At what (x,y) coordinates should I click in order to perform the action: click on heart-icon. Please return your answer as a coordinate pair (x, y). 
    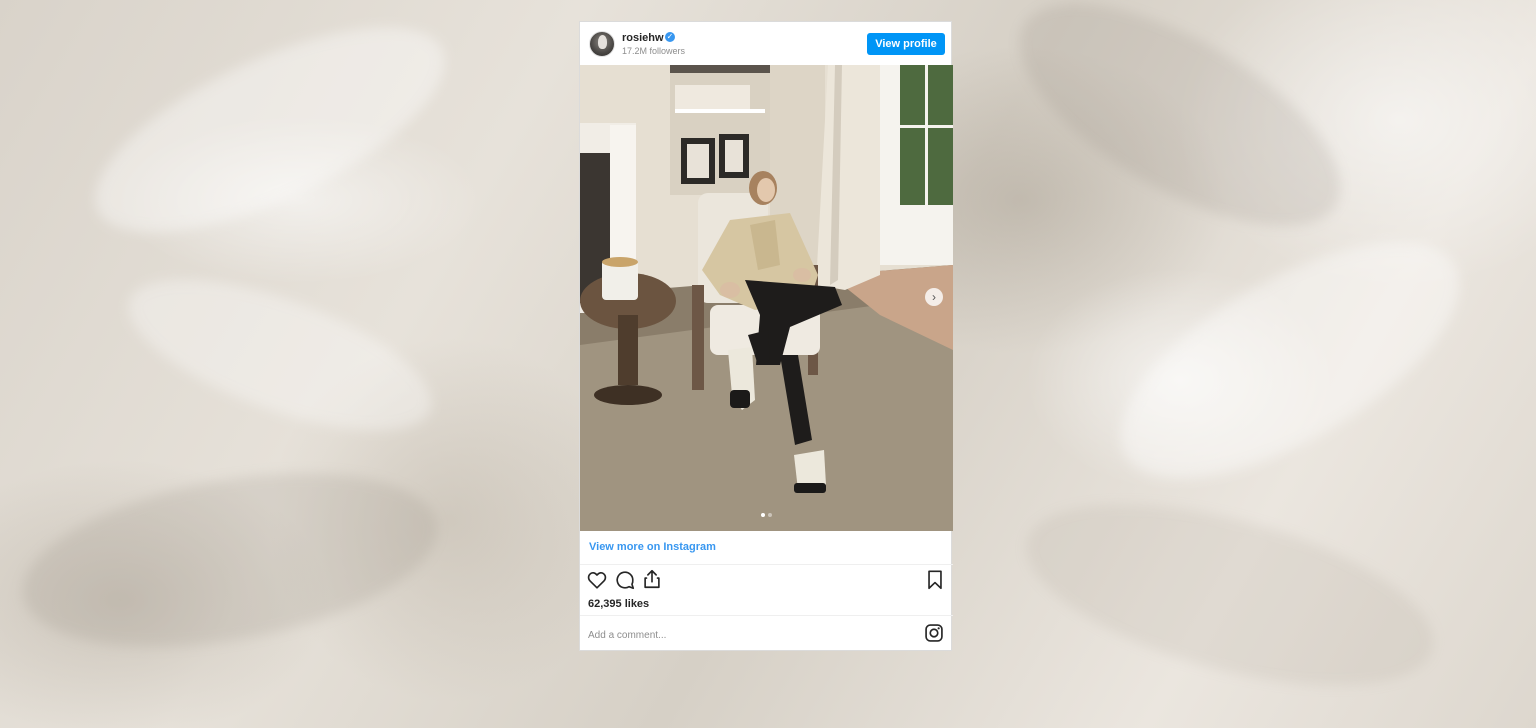
    Looking at the image, I should click on (597, 580).